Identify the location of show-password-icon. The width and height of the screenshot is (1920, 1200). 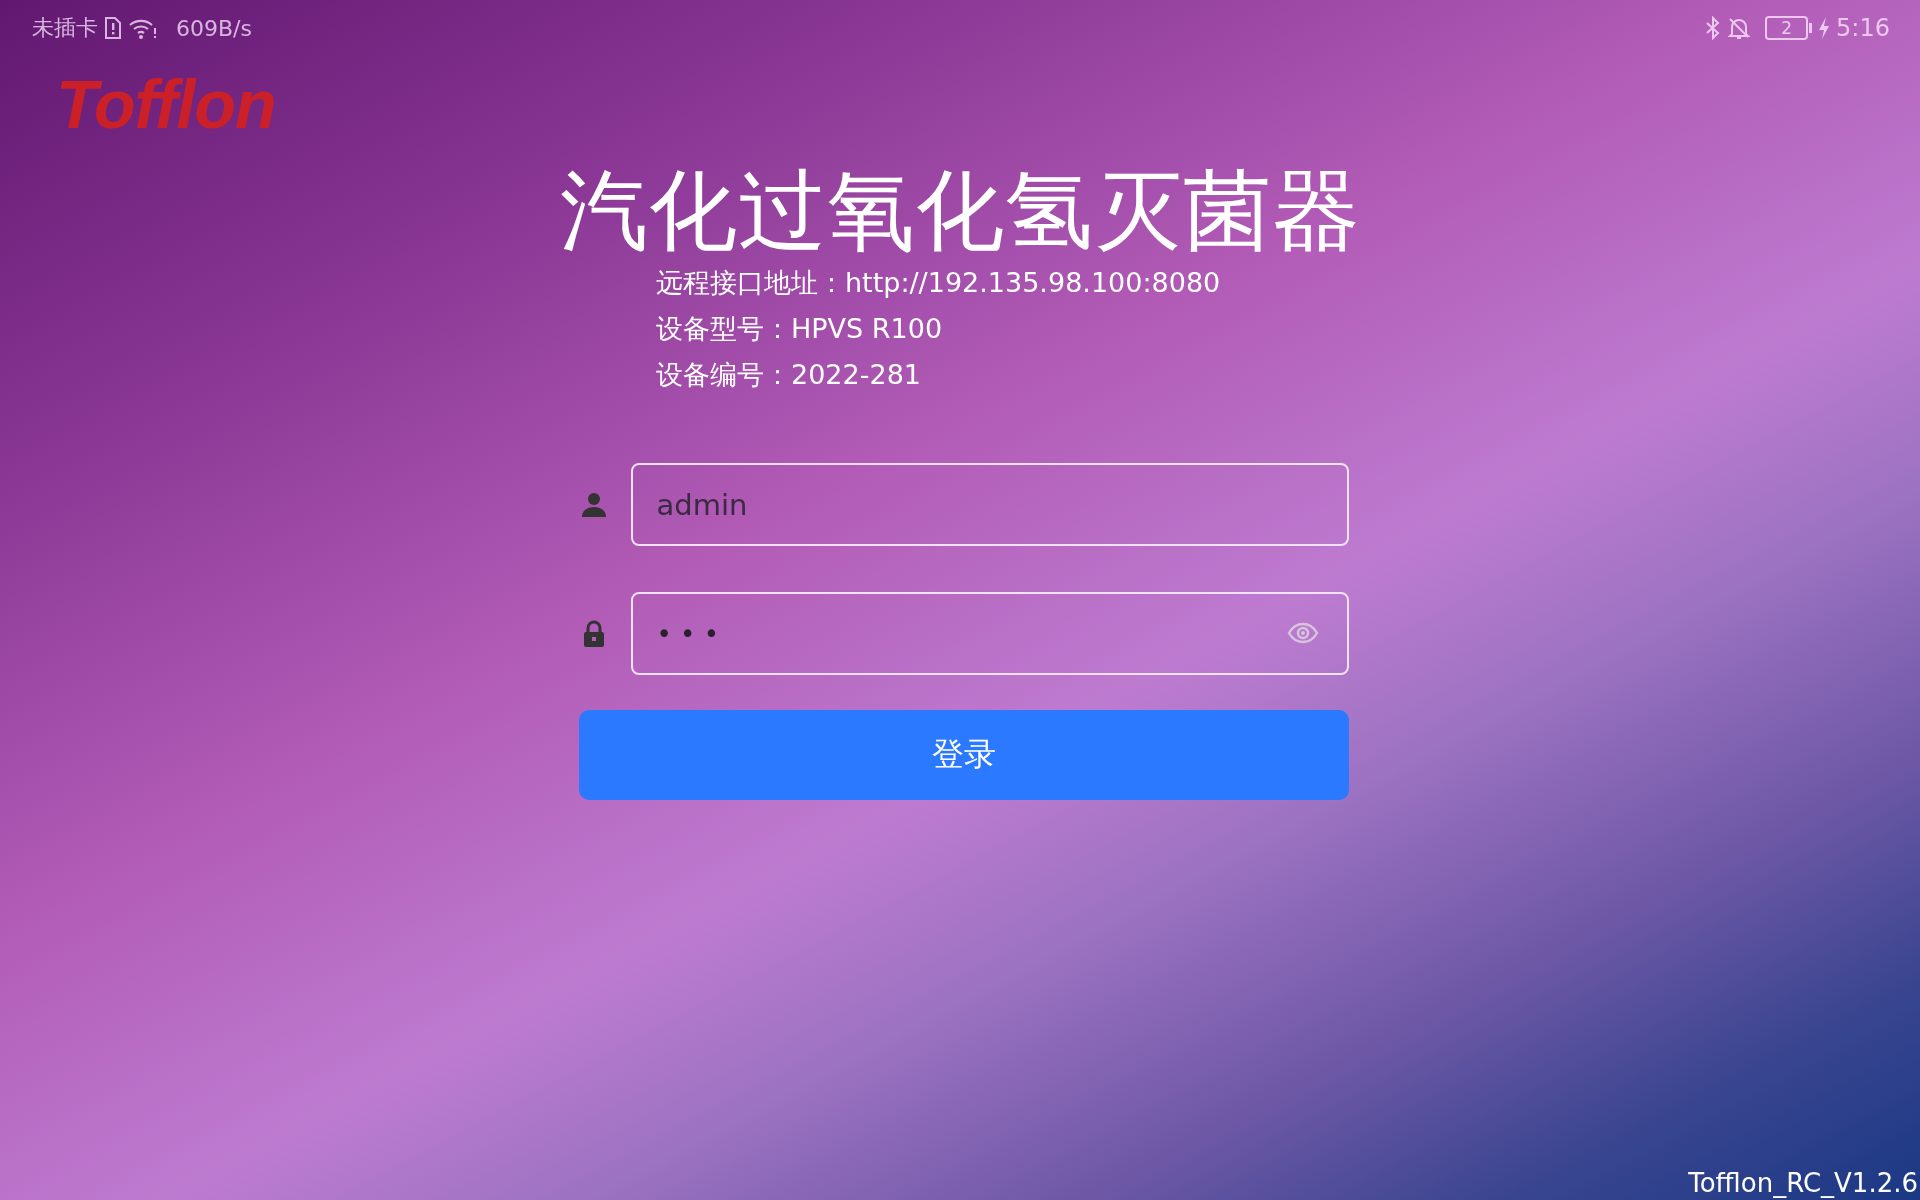
(1302, 633).